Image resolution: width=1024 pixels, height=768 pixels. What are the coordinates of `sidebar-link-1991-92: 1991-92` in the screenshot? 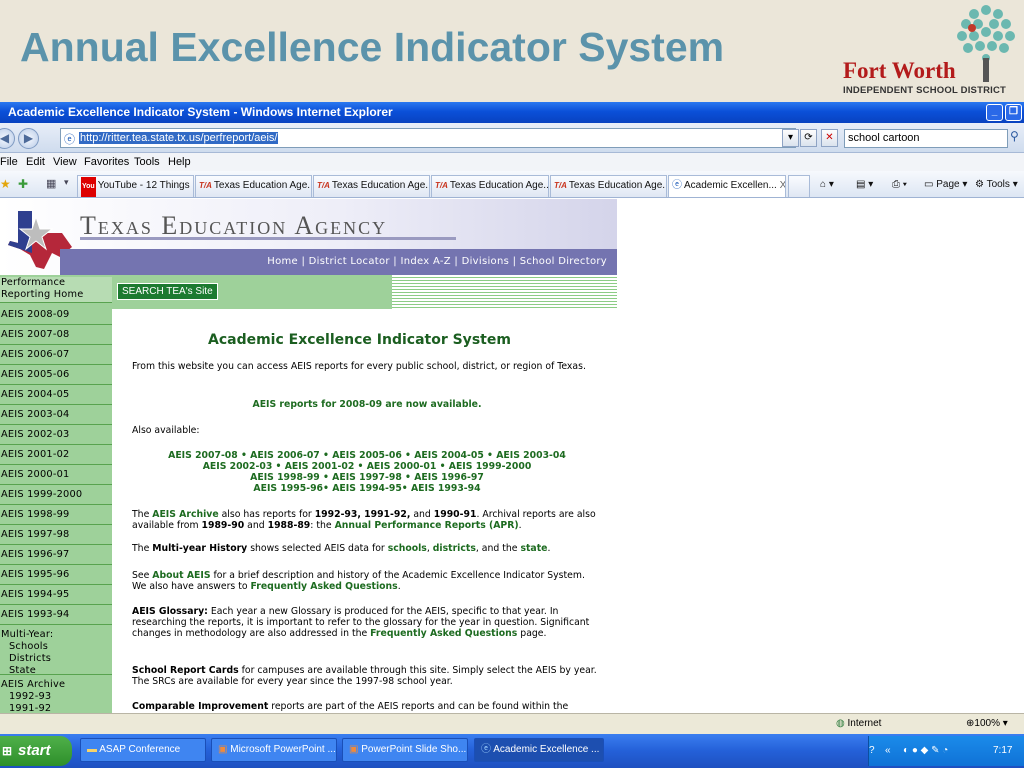 It's located at (56, 708).